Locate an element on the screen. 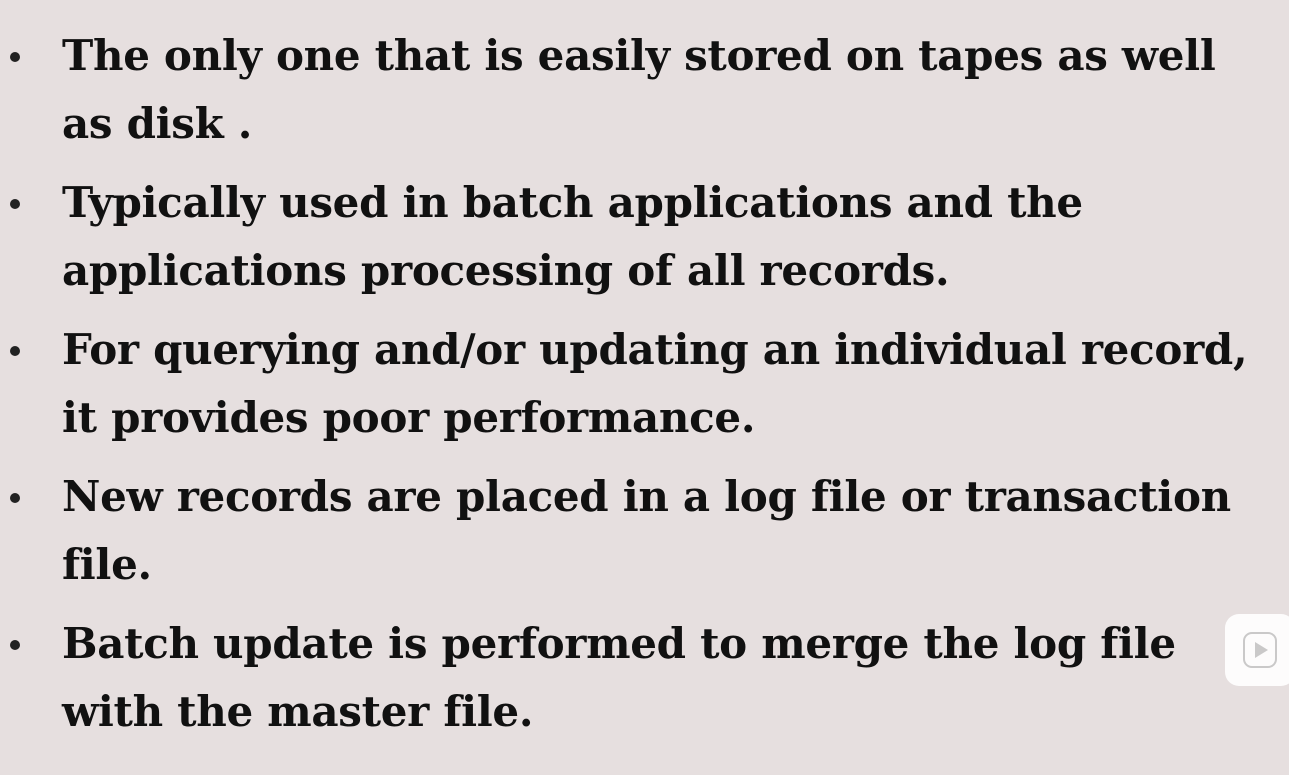 Image resolution: width=1289 pixels, height=775 pixels. play-icon is located at coordinates (1260, 650).